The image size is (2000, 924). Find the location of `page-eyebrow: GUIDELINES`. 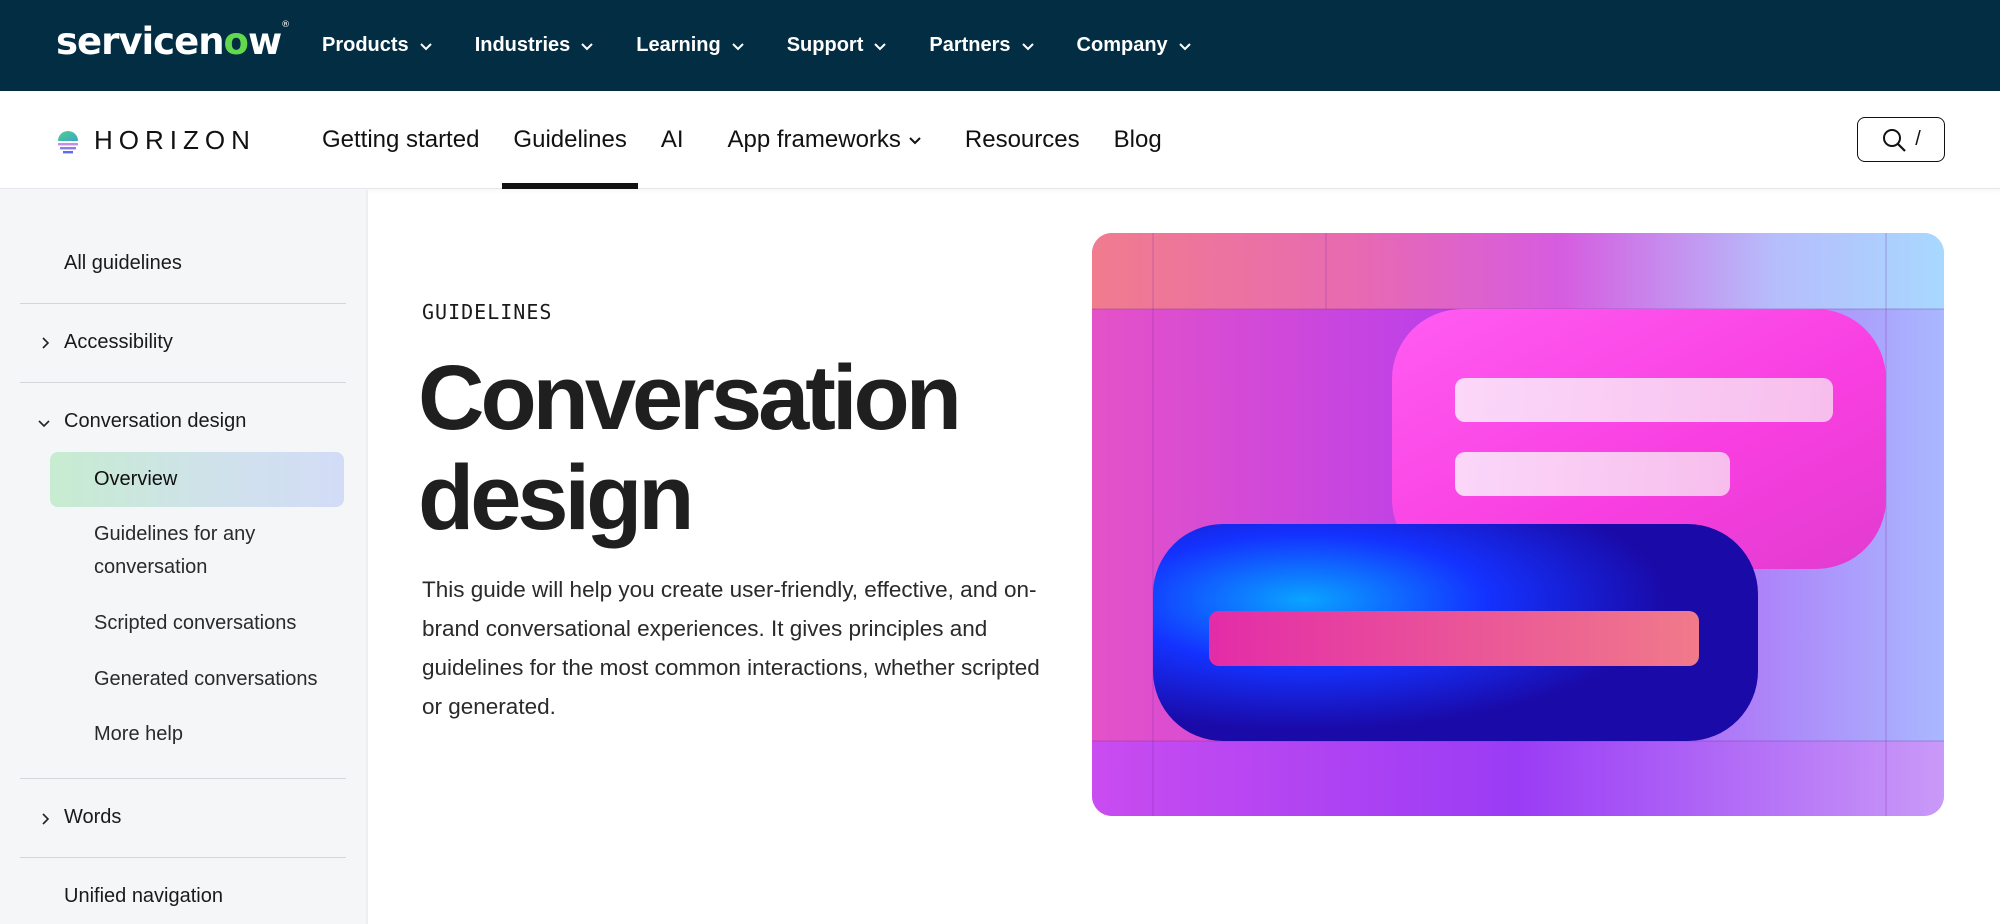

page-eyebrow: GUIDELINES is located at coordinates (487, 312).